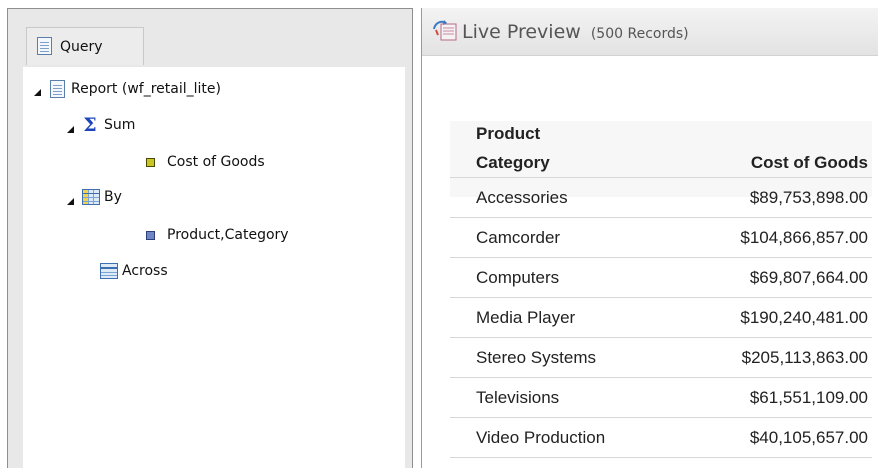 The width and height of the screenshot is (878, 469). Describe the element at coordinates (91, 197) in the screenshot. I see `by-grid-icon` at that location.